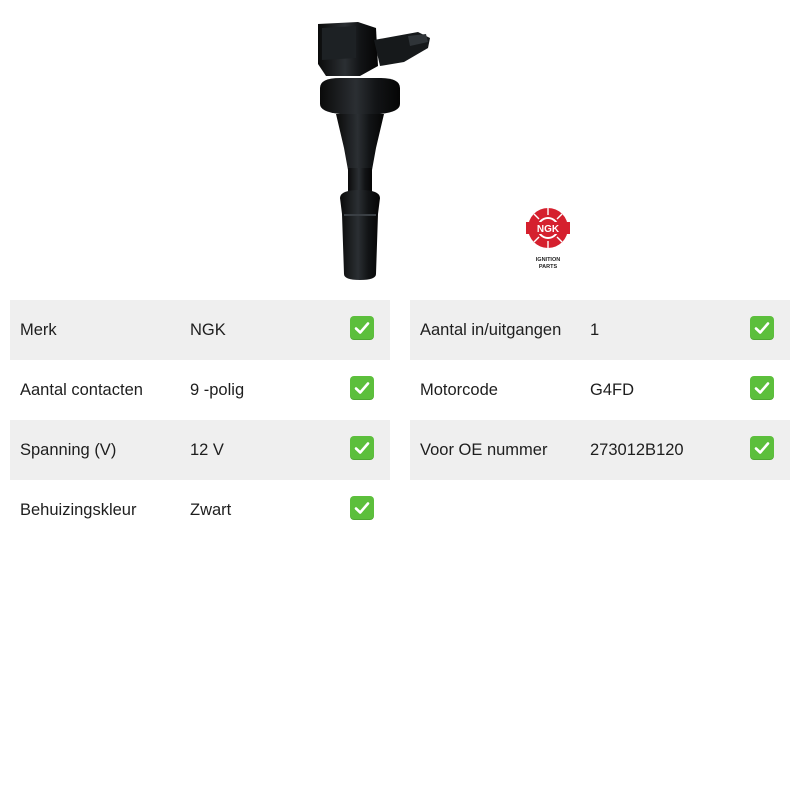  I want to click on spec-value: NGK, so click(208, 330).